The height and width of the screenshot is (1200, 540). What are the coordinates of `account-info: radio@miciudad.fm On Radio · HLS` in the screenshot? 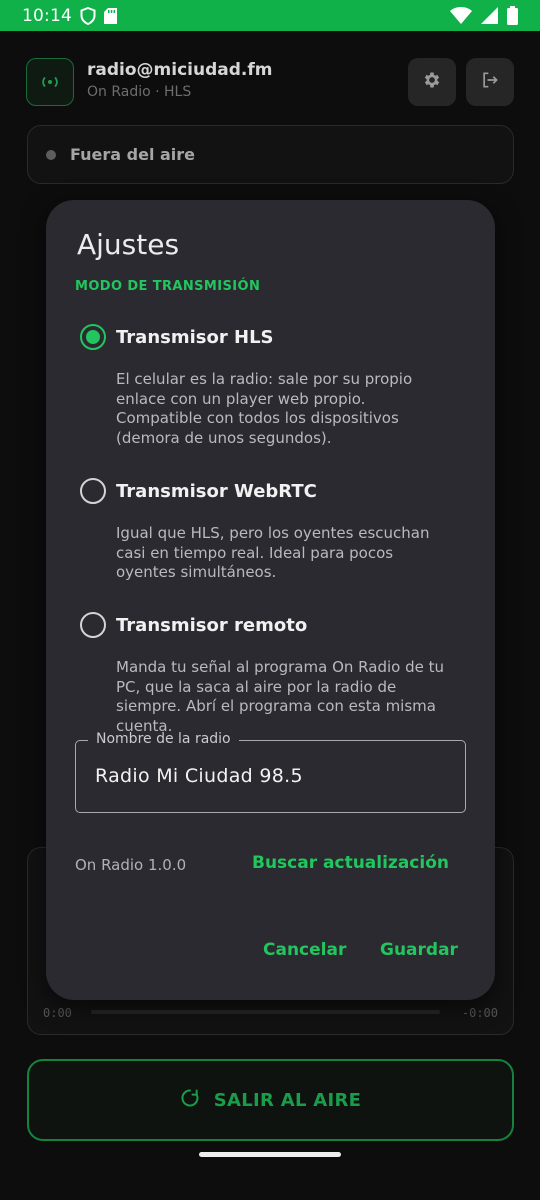 It's located at (179, 80).